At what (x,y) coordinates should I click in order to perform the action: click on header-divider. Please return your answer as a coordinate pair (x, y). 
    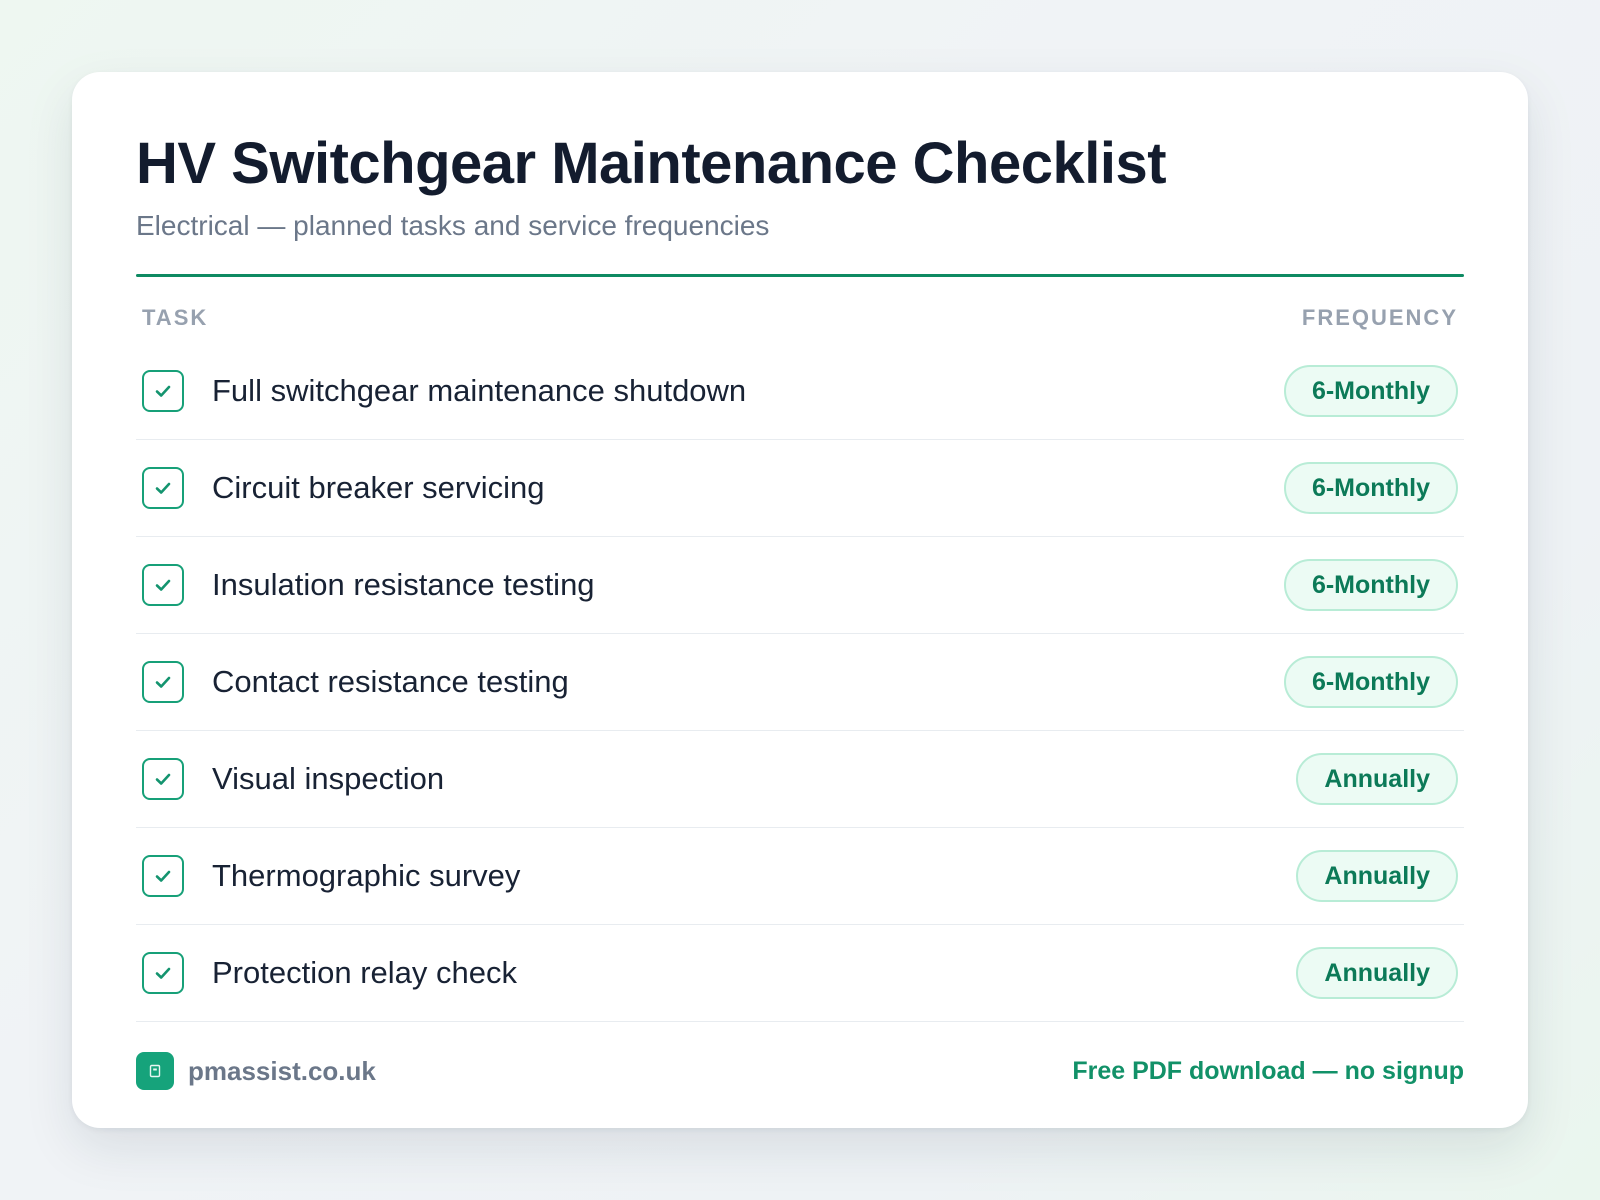
    Looking at the image, I should click on (800, 275).